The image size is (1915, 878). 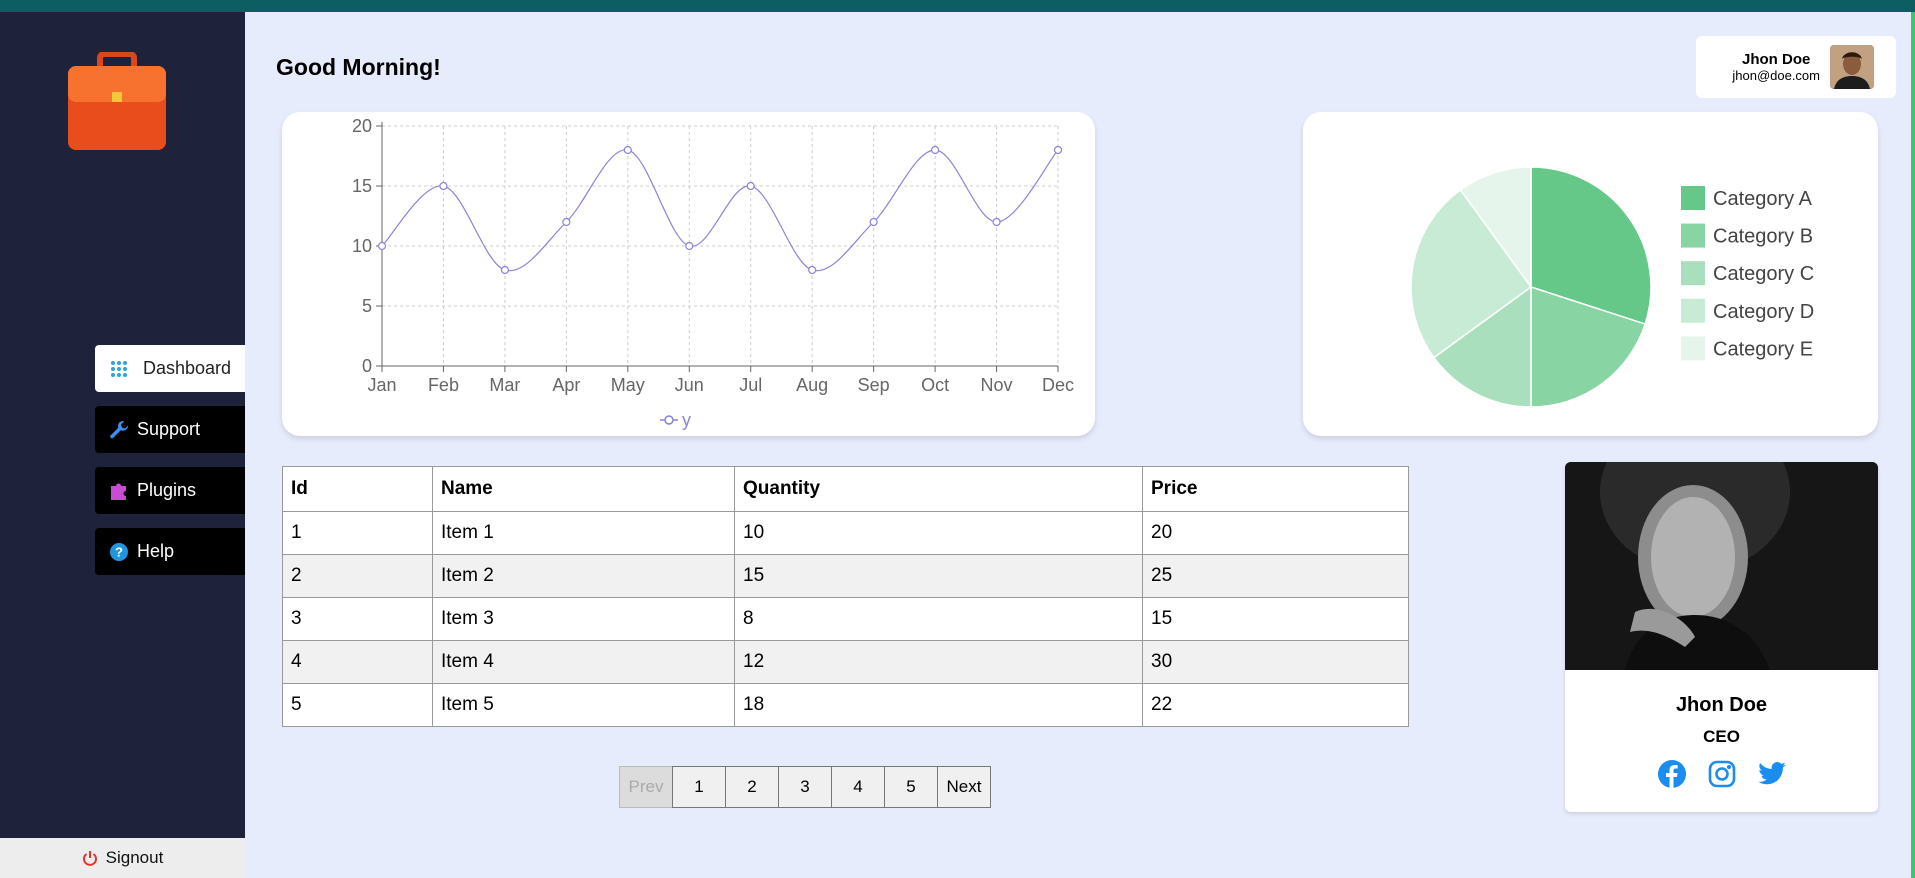 I want to click on cell-price: 25, so click(x=1275, y=576).